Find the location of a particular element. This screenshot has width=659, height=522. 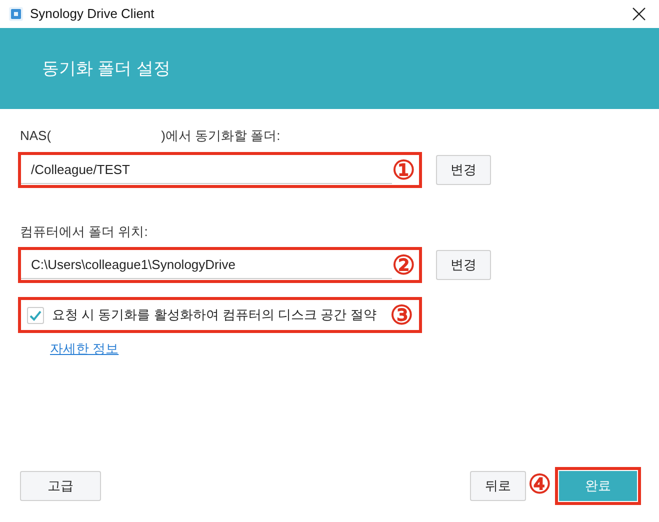

checkbox is located at coordinates (35, 315).